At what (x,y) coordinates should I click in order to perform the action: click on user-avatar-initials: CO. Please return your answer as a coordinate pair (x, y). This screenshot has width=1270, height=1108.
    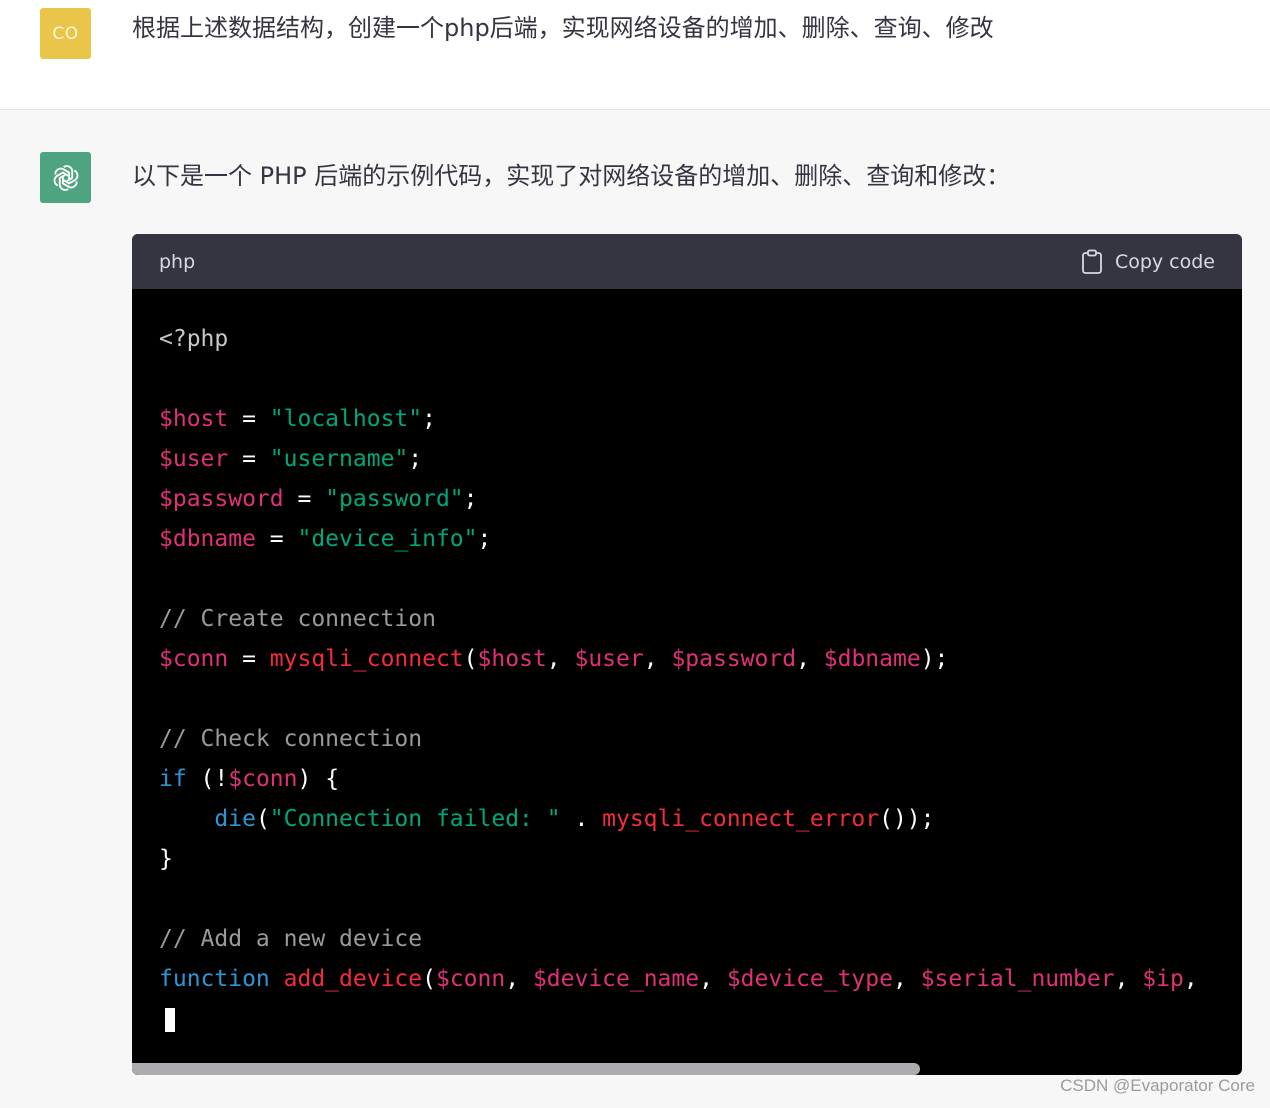
    Looking at the image, I should click on (65, 33).